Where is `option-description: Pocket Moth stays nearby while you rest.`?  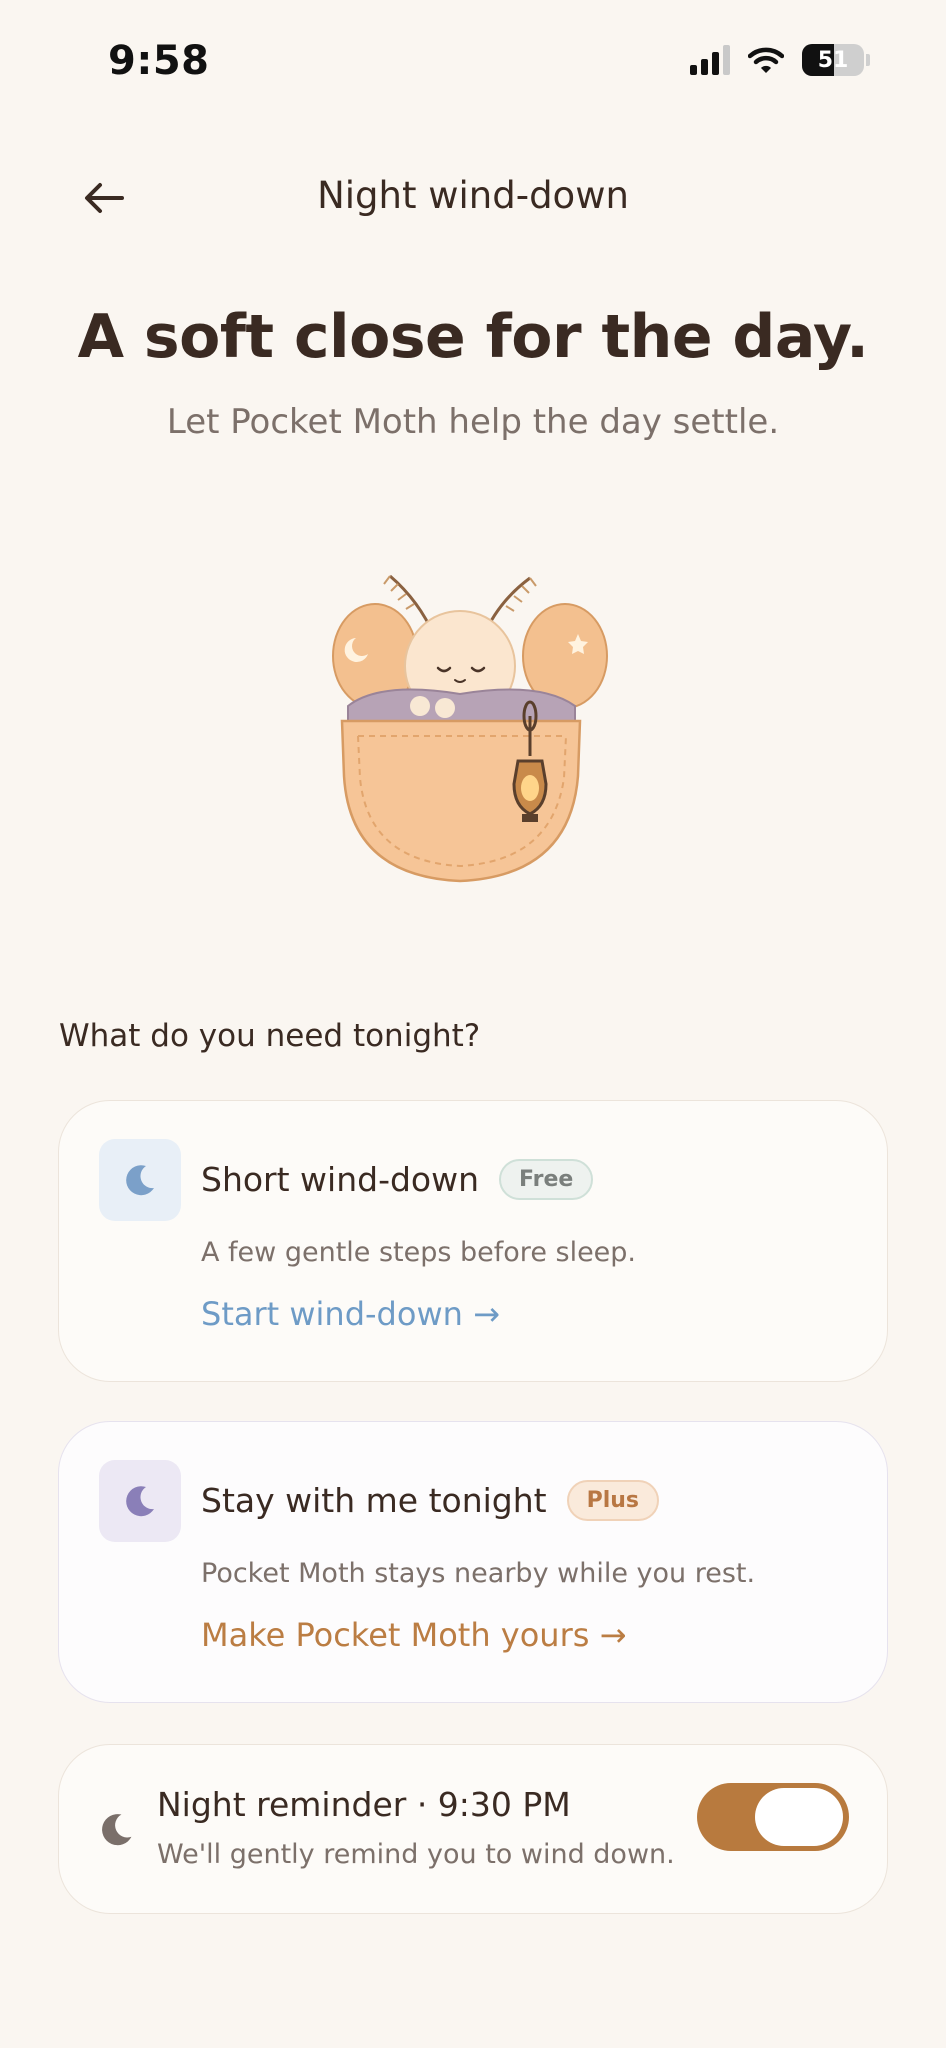 option-description: Pocket Moth stays nearby while you rest. is located at coordinates (478, 1573).